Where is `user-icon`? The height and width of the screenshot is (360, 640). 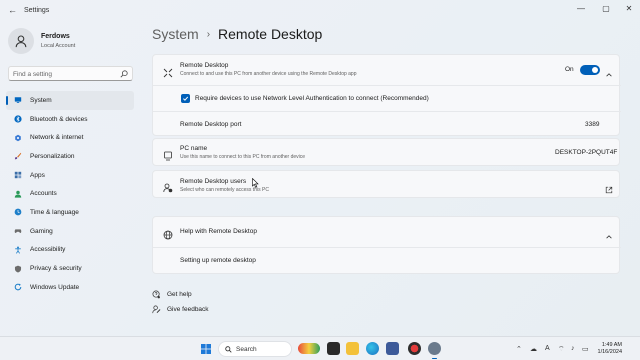 user-icon is located at coordinates (21, 41).